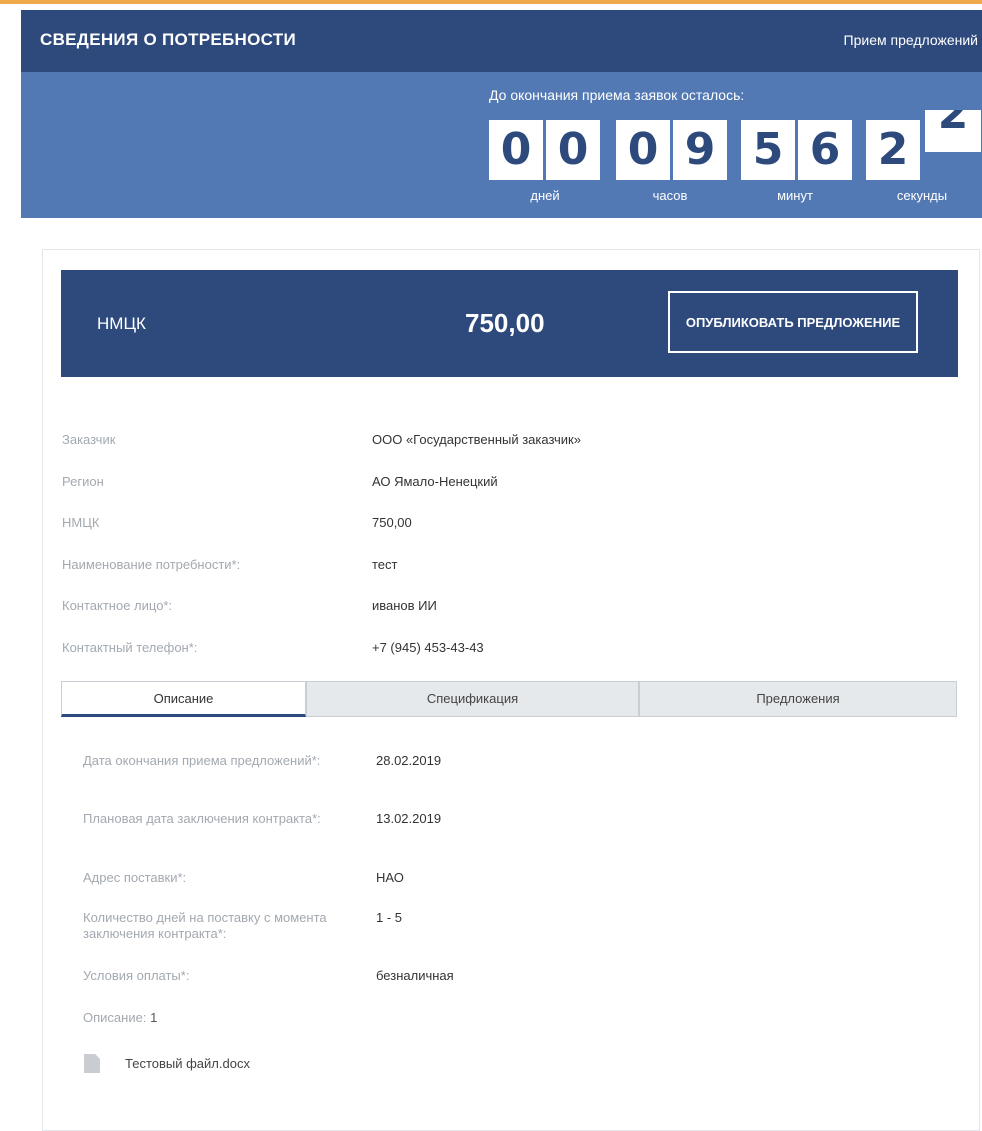  Describe the element at coordinates (151, 564) in the screenshot. I see `info-label-need-name: Наименование потребности*:` at that location.